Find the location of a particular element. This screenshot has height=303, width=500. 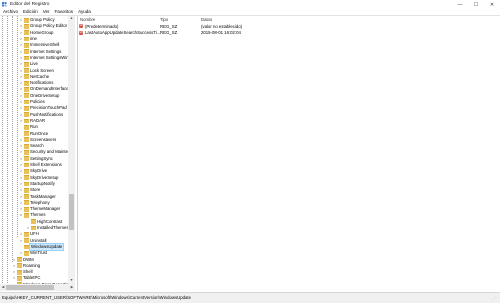

tree-item-label: Security and Mainteria is located at coordinates (51, 152).